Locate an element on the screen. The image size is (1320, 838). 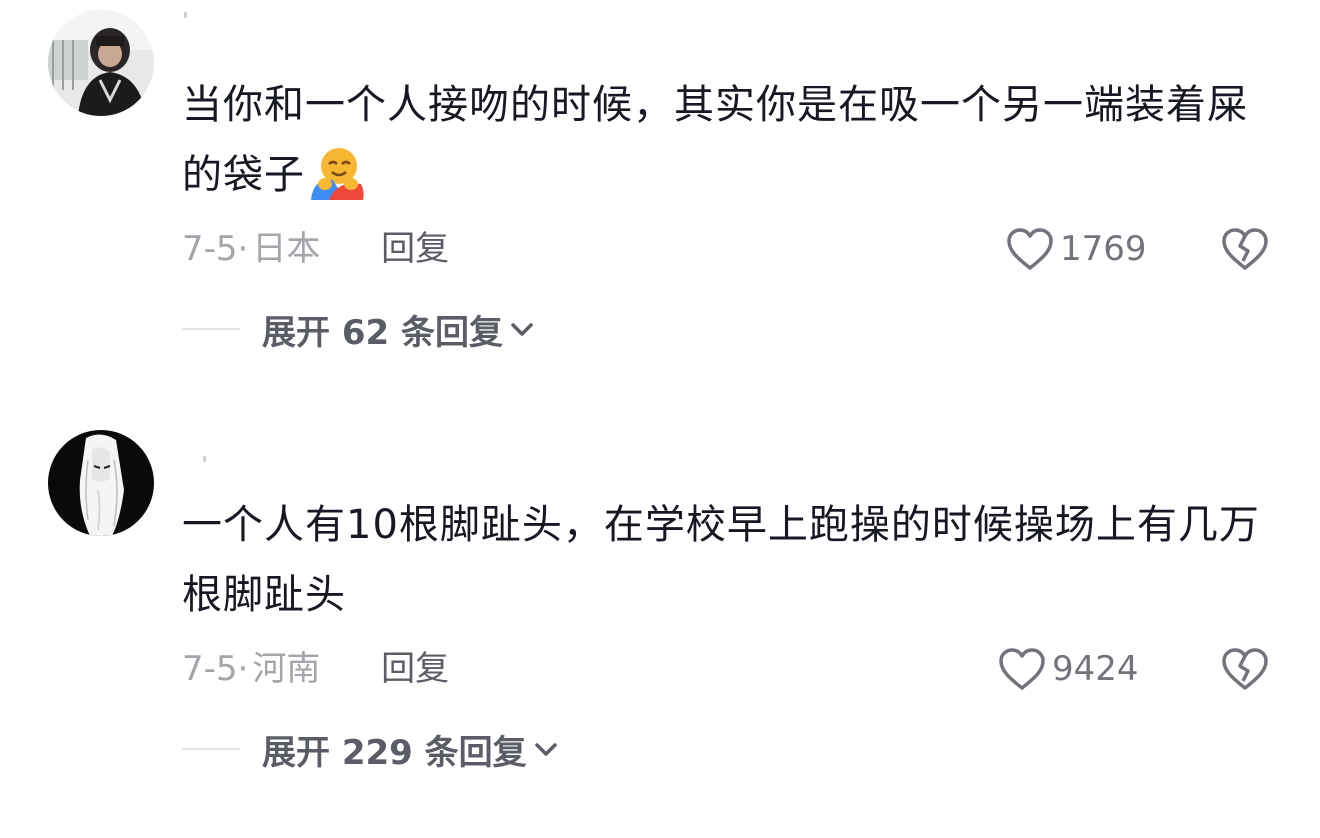
comment-meta: 7-5· 日本 回复 is located at coordinates (315, 249).